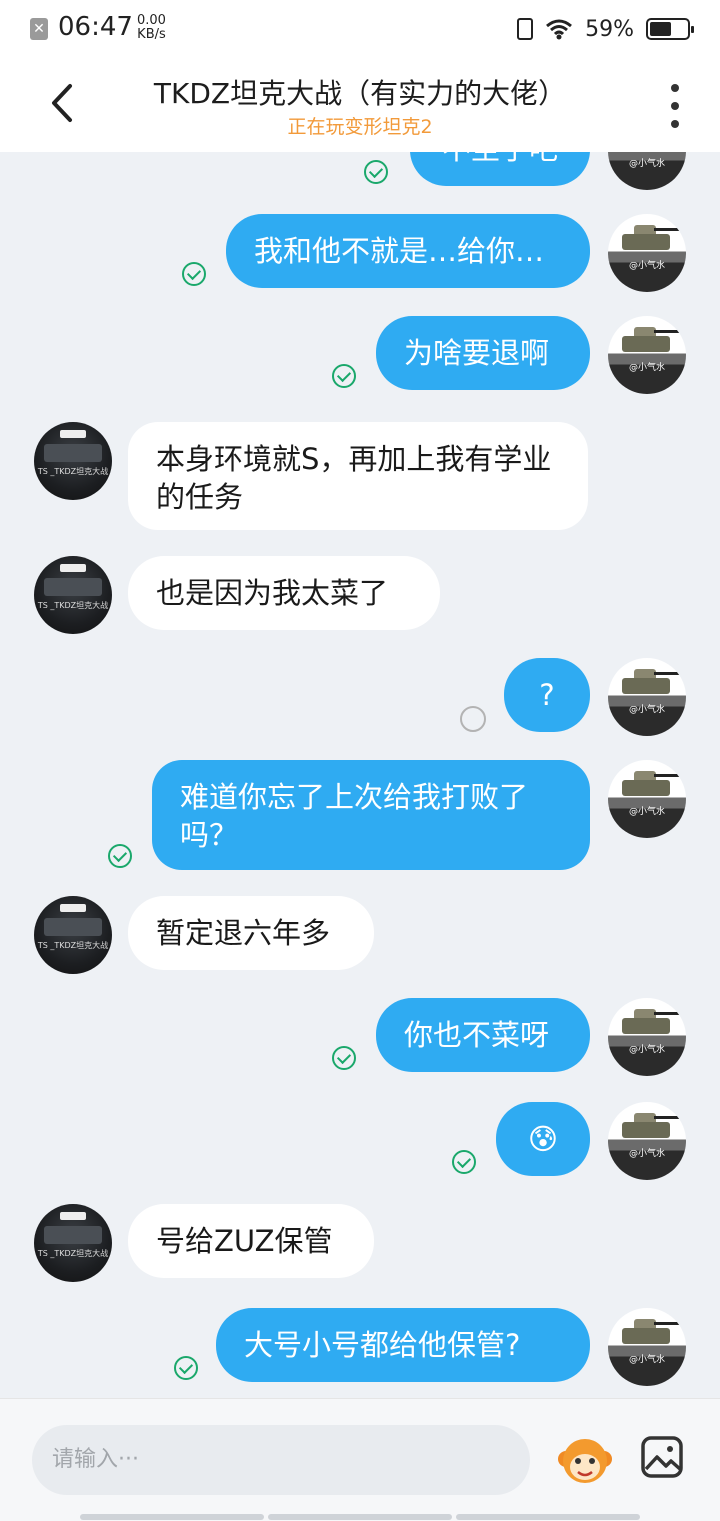  What do you see at coordinates (151, 34) in the screenshot?
I see `network-speed-unit: KB/s` at bounding box center [151, 34].